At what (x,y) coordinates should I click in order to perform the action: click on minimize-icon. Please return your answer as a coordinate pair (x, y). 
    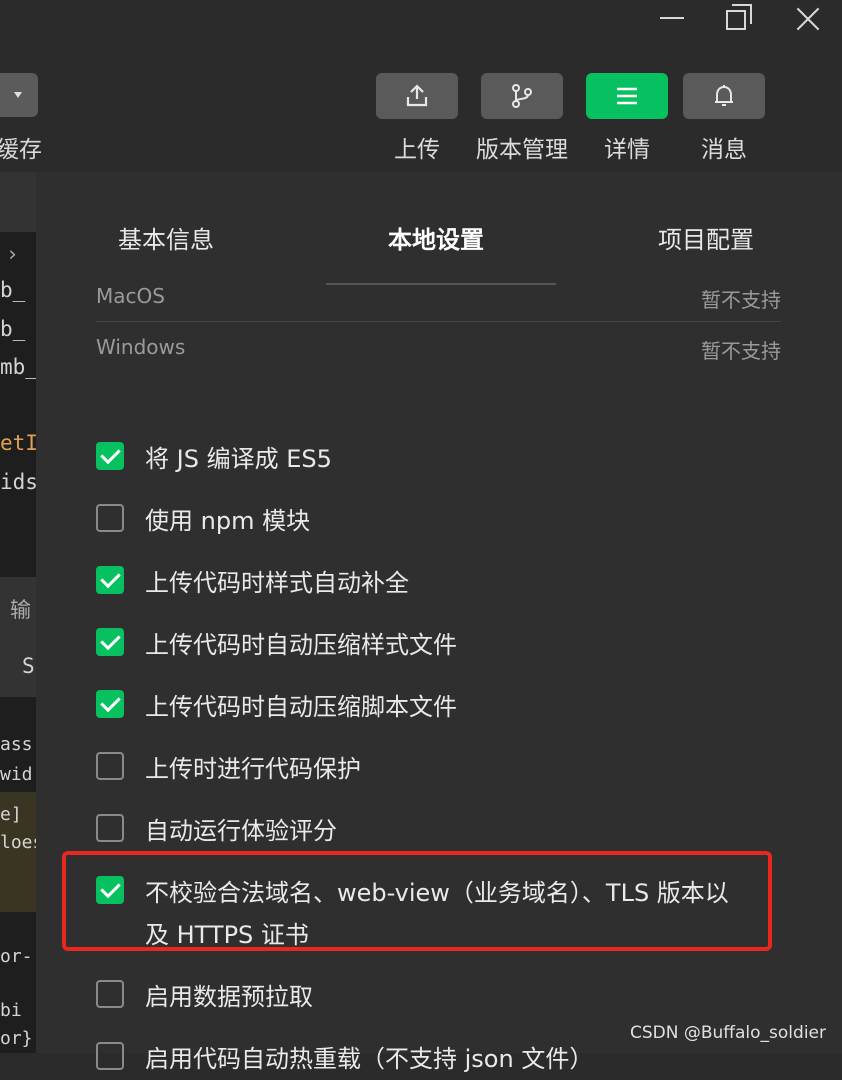
    Looking at the image, I should click on (672, 19).